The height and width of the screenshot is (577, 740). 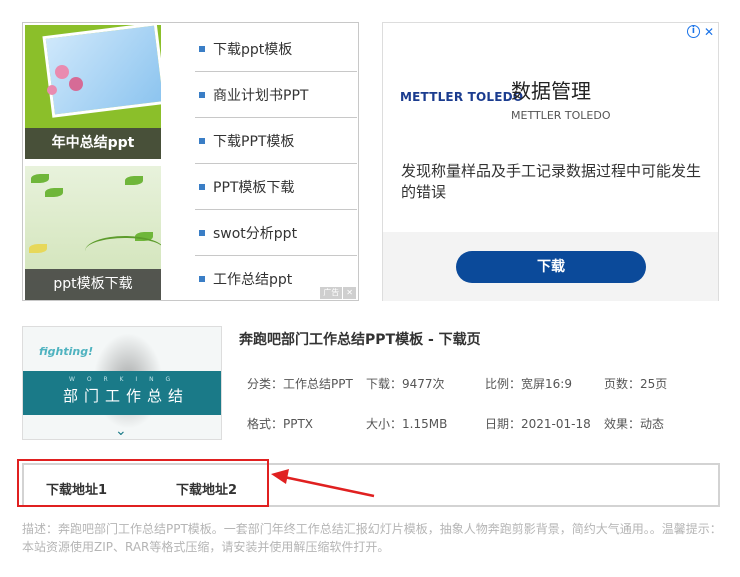 I want to click on ad-link: 商业计划书PPT, so click(x=276, y=95).